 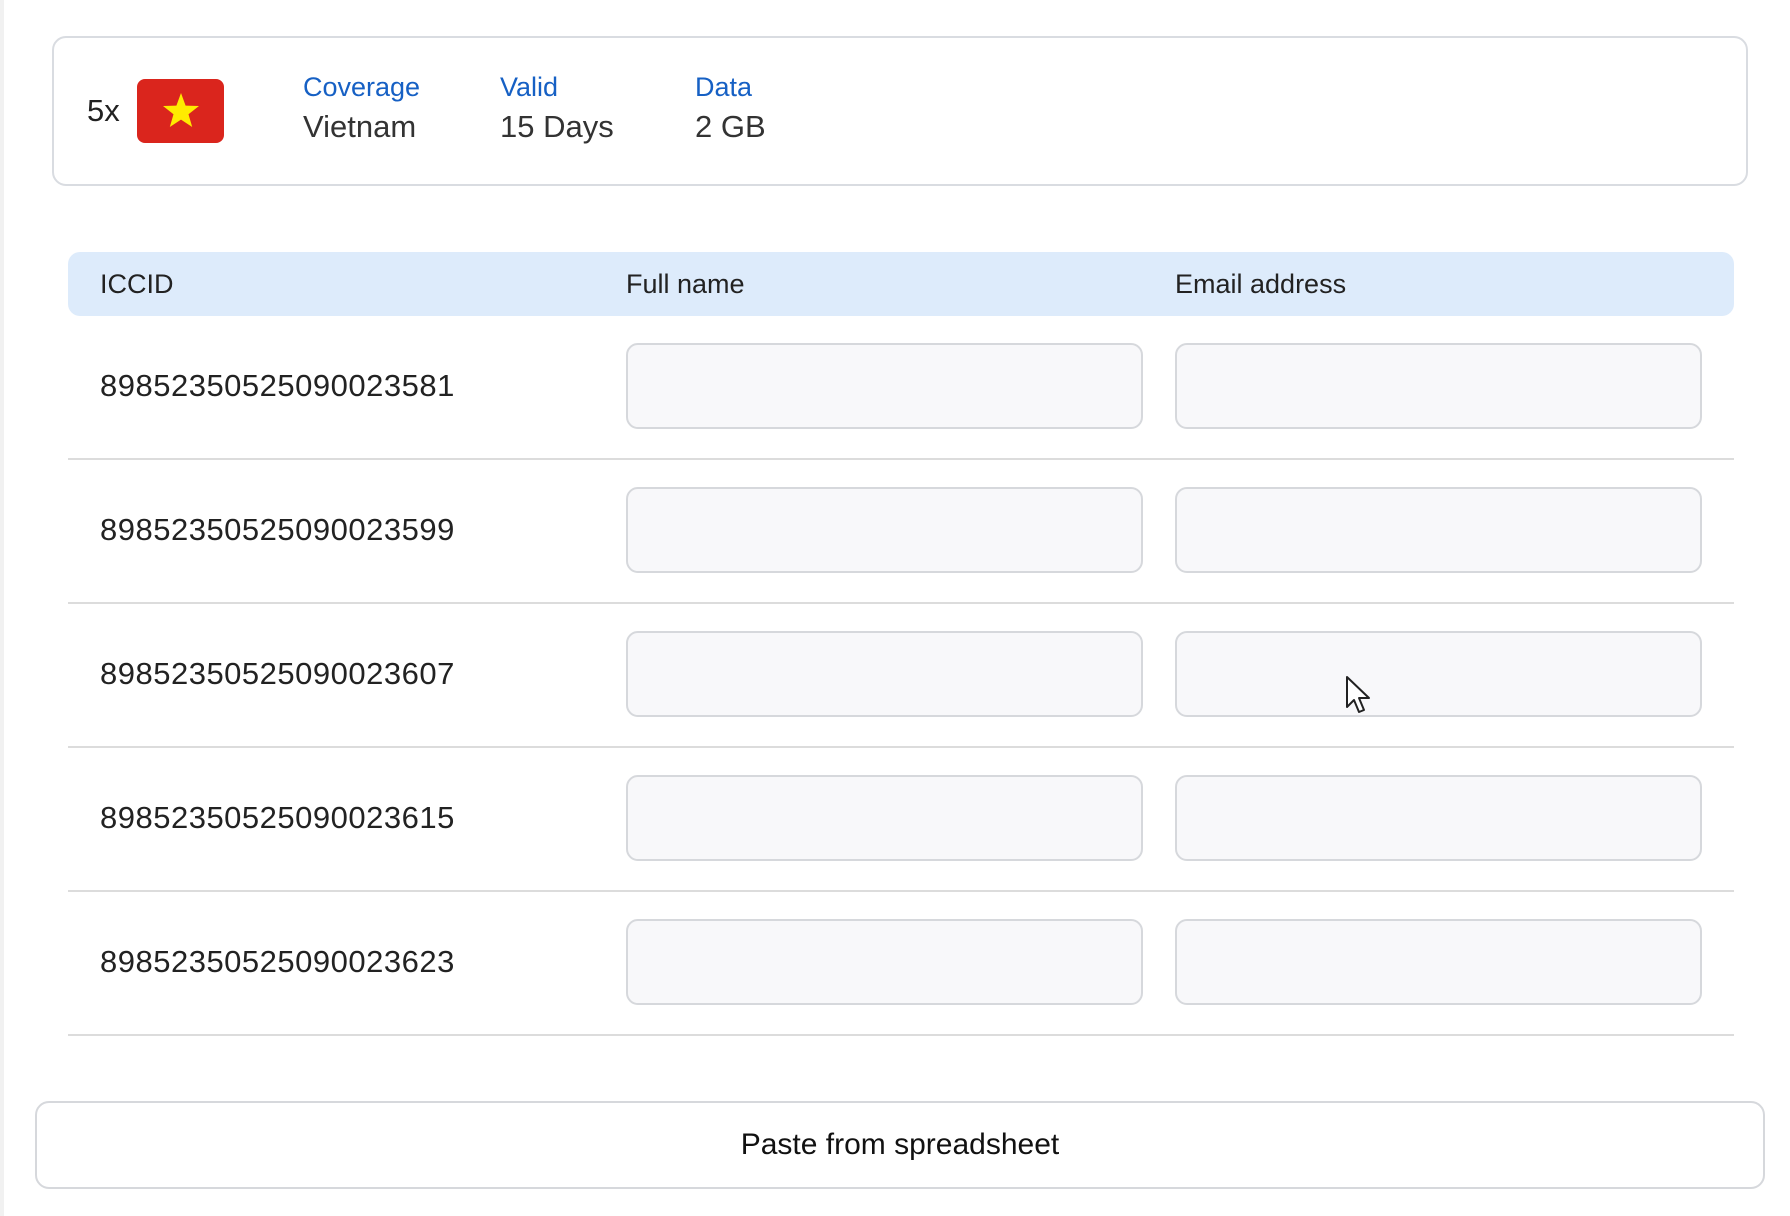 I want to click on iccid-value: 89852350525090023623, so click(x=277, y=961).